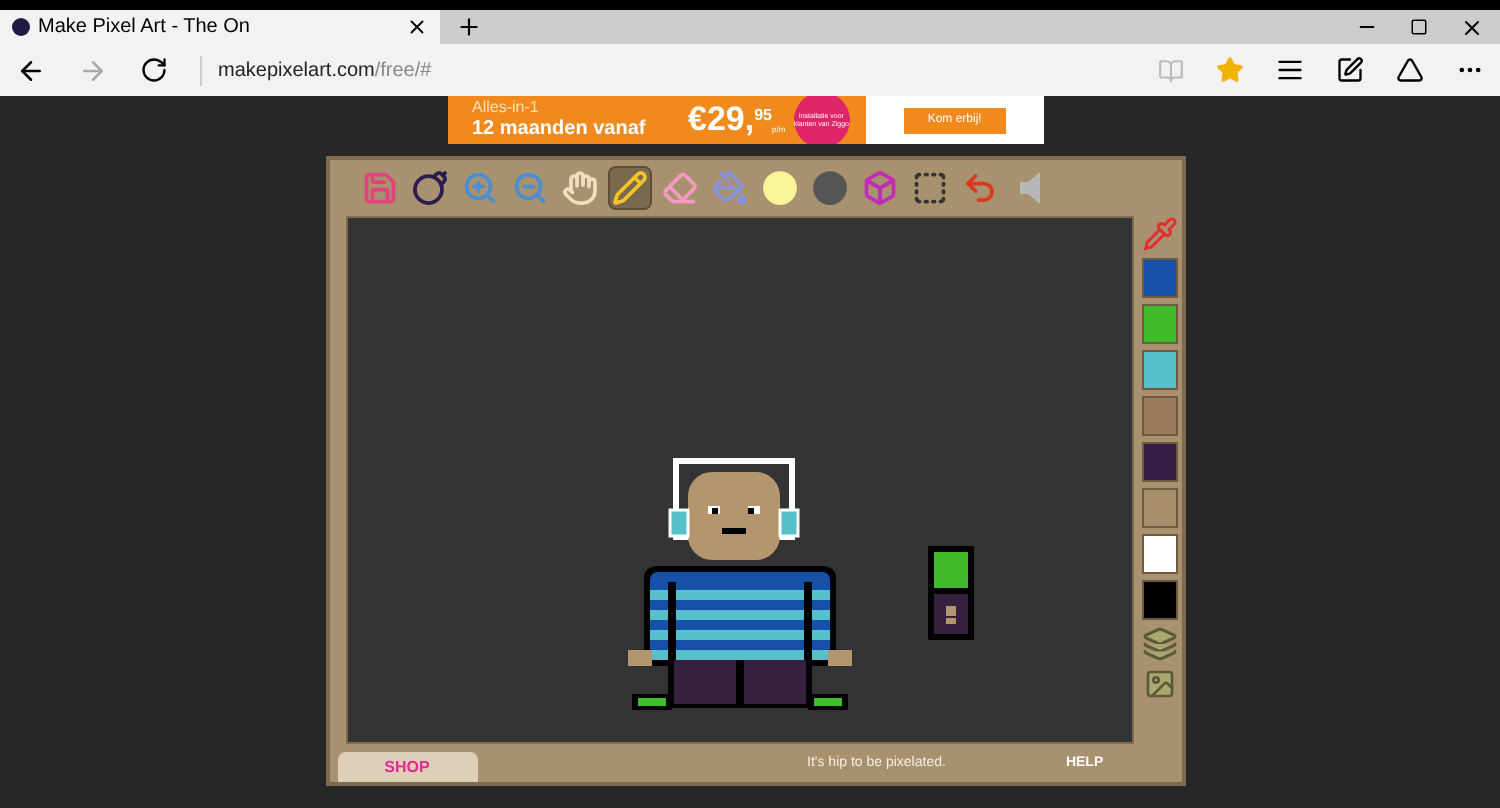  I want to click on close-window-icon, so click(1472, 27).